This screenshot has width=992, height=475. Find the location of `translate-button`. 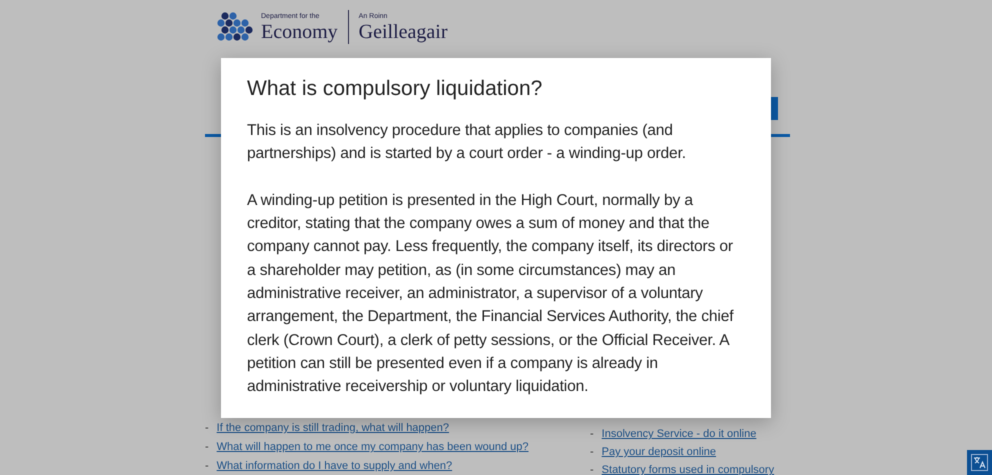

translate-button is located at coordinates (979, 462).